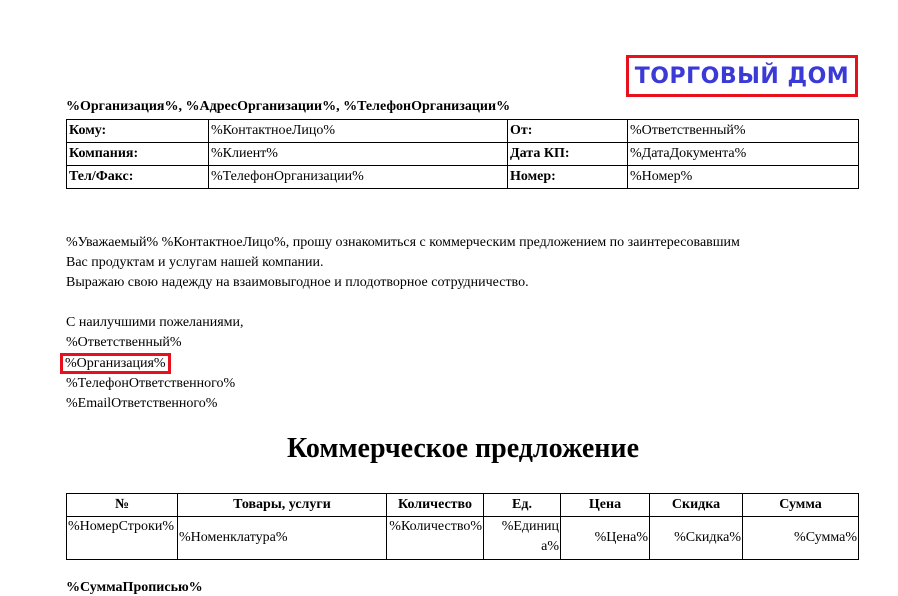 The image size is (898, 596). Describe the element at coordinates (567, 154) in the screenshot. I see `label-date: Дата КП:` at that location.